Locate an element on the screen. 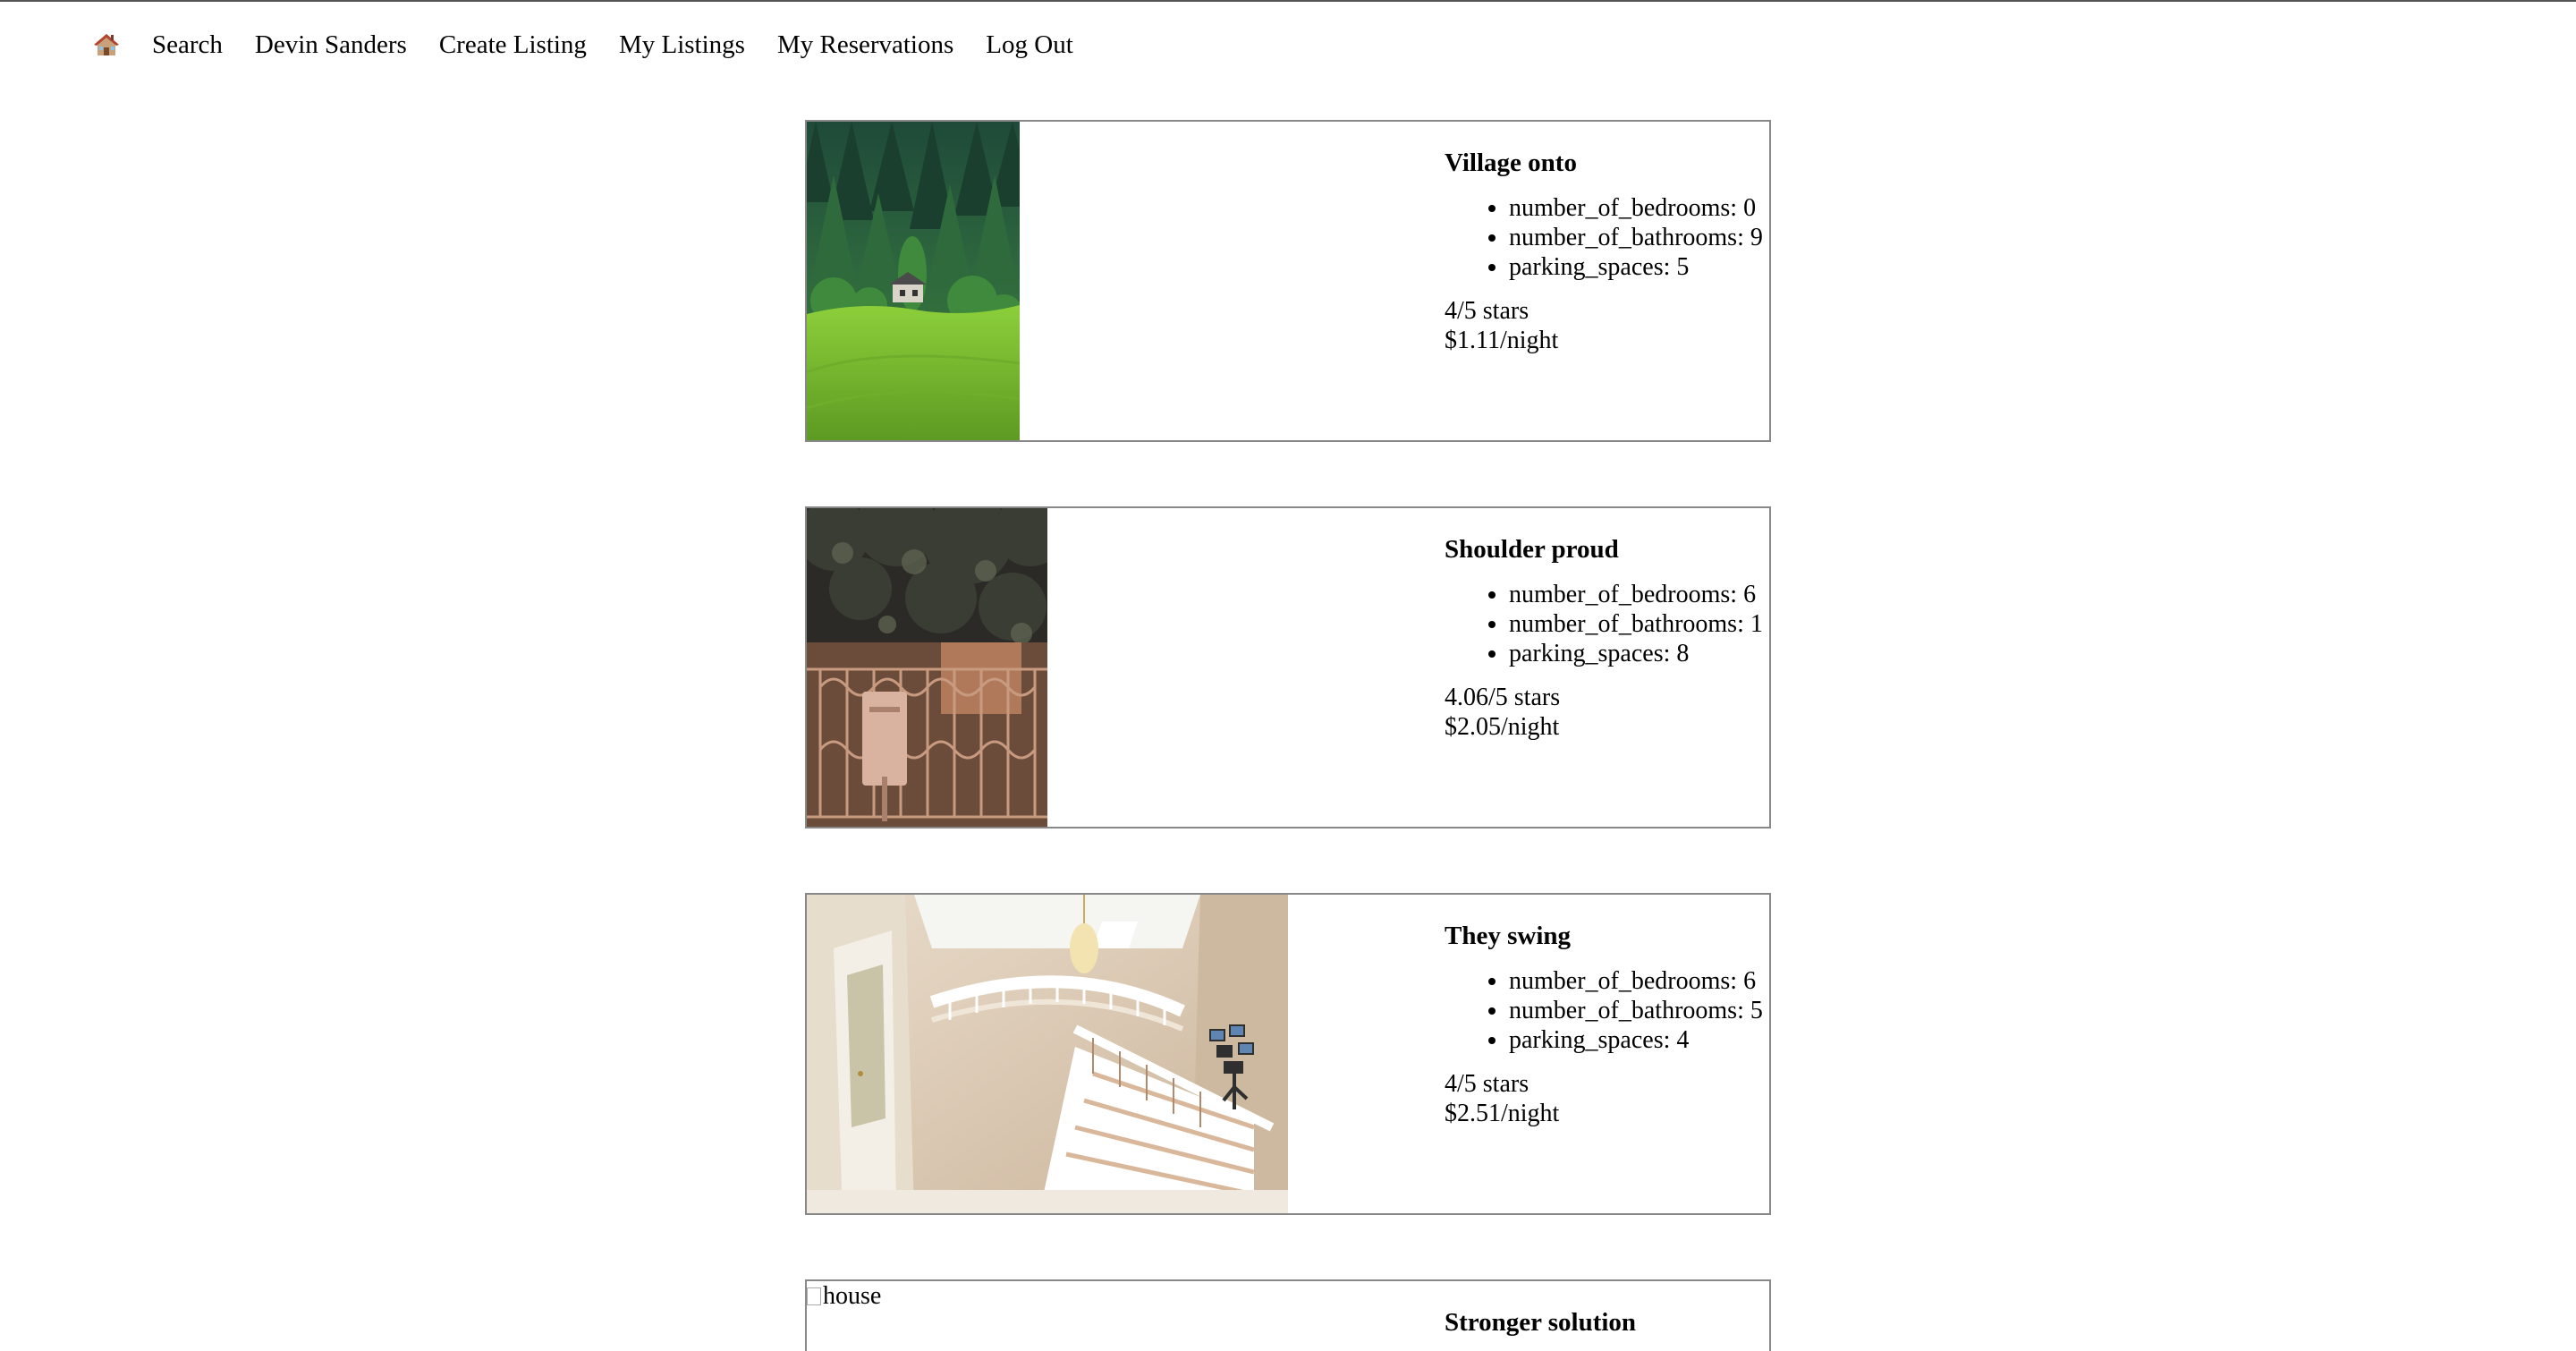 Image resolution: width=2576 pixels, height=1351 pixels. staircase-interior-photo is located at coordinates (1047, 1054).